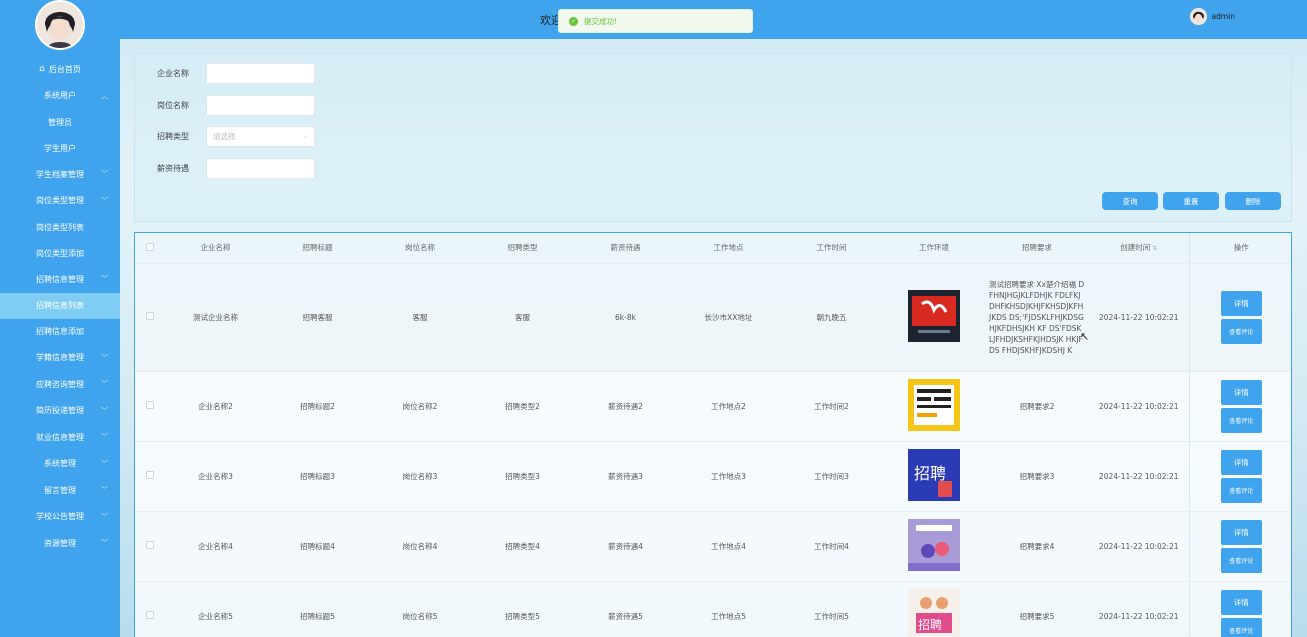  I want to click on sidebar-item-label: 应聘咨询管理, so click(60, 384).